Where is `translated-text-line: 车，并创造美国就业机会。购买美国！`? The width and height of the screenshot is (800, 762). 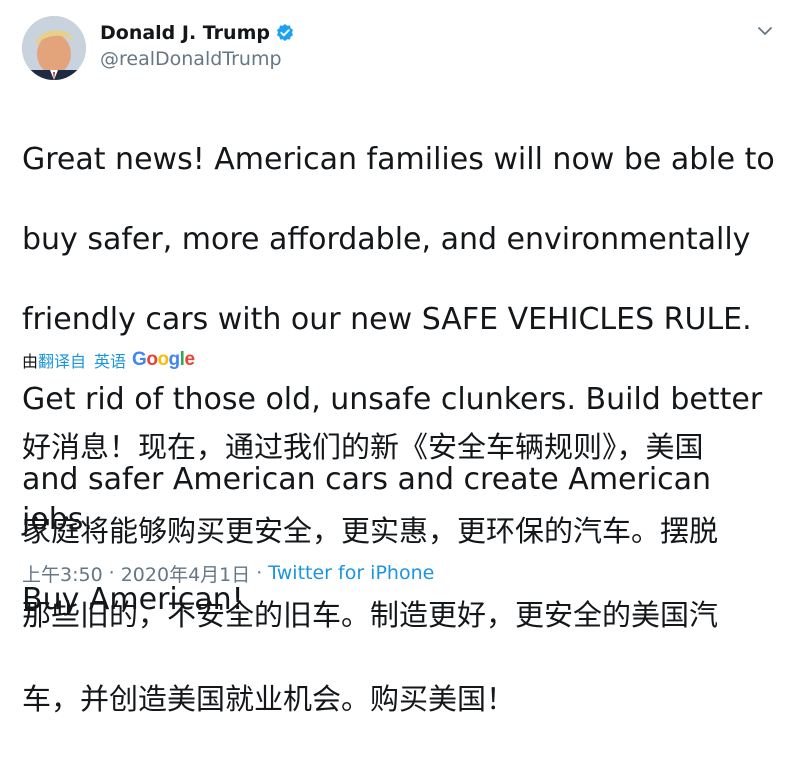
translated-text-line: 车，并创造美国就业机会。购买美国！ is located at coordinates (269, 699).